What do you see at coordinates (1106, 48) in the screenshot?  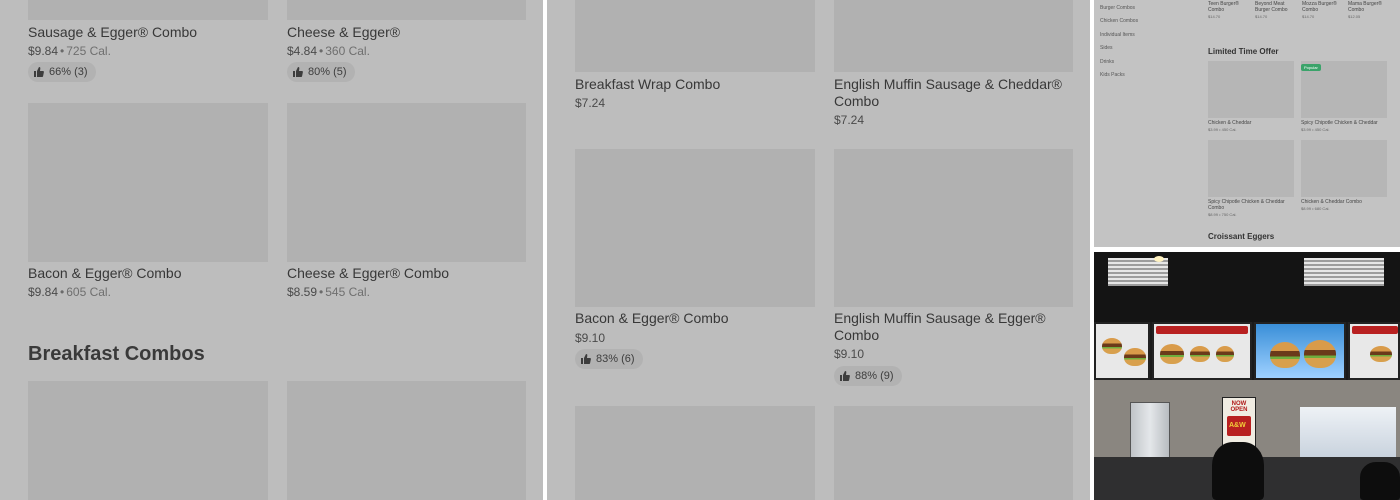 I see `category-link: Sides` at bounding box center [1106, 48].